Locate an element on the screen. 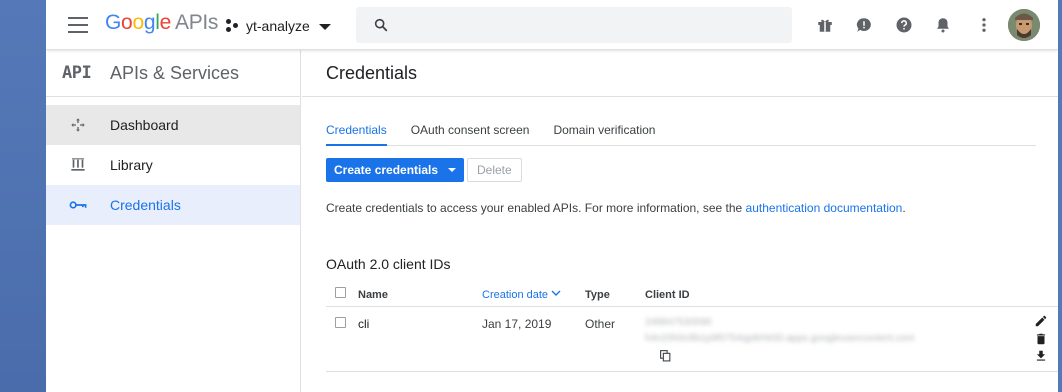 Image resolution: width=1062 pixels, height=392 pixels. search-bar is located at coordinates (574, 25).